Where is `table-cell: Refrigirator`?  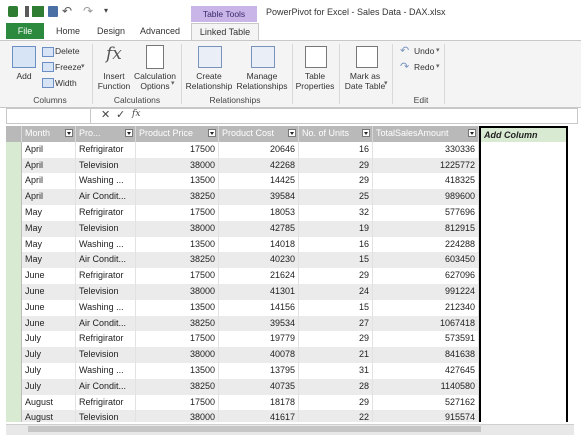
table-cell: Refrigirator is located at coordinates (106, 149).